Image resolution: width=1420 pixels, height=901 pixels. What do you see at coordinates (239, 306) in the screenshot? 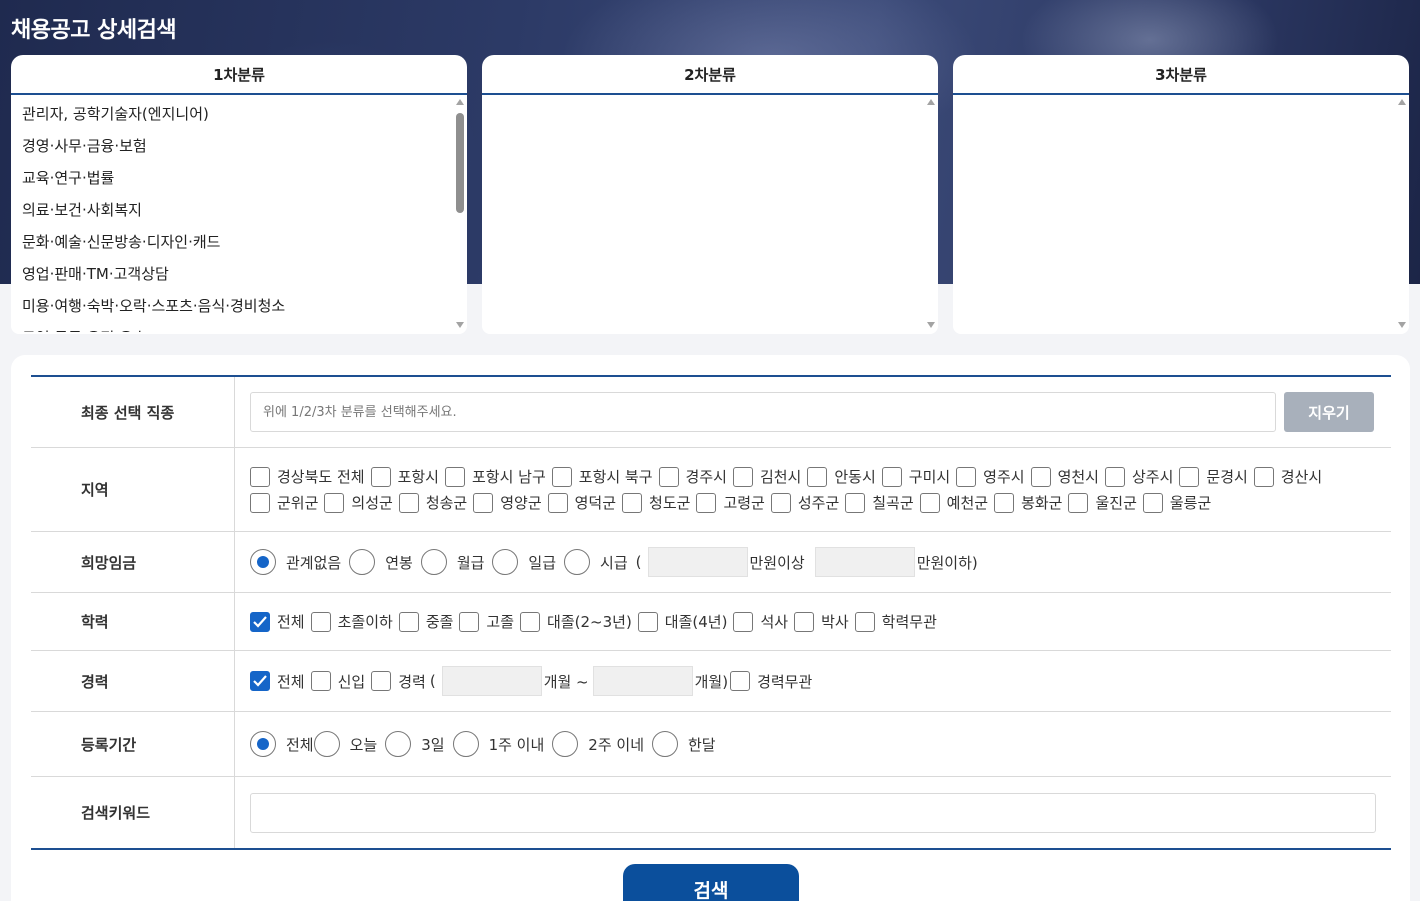
I see `category-item: 미용·여행·숙박·오락·스포츠·음식·경비청소` at bounding box center [239, 306].